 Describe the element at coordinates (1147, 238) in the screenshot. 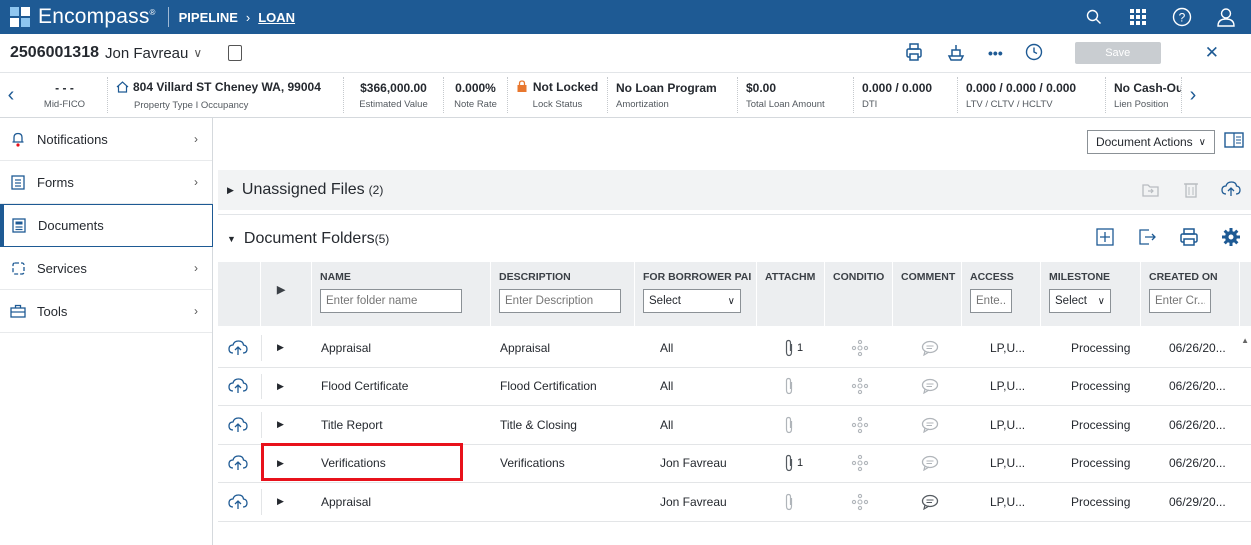

I see `export-icon` at that location.